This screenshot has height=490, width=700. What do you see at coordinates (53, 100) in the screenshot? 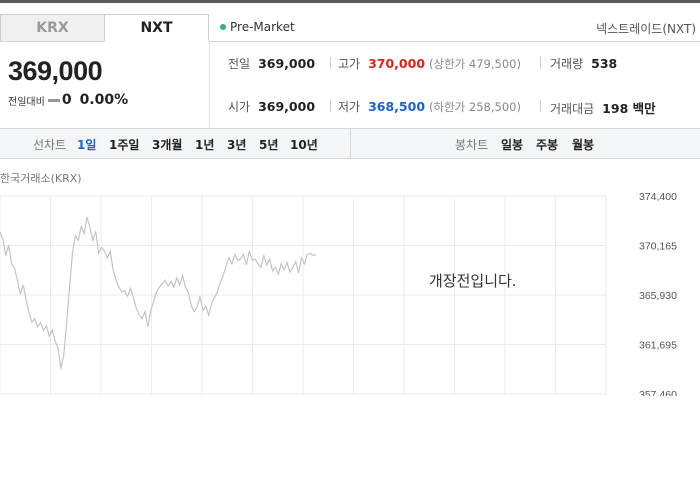
I see `flat-change-icon` at bounding box center [53, 100].